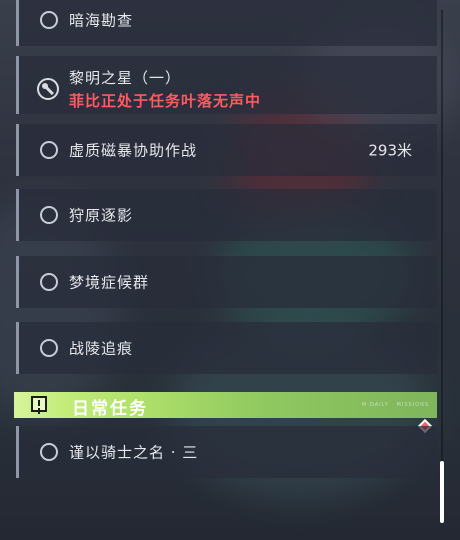 The width and height of the screenshot is (460, 540). What do you see at coordinates (442, 492) in the screenshot?
I see `scrollbar-thumb` at bounding box center [442, 492].